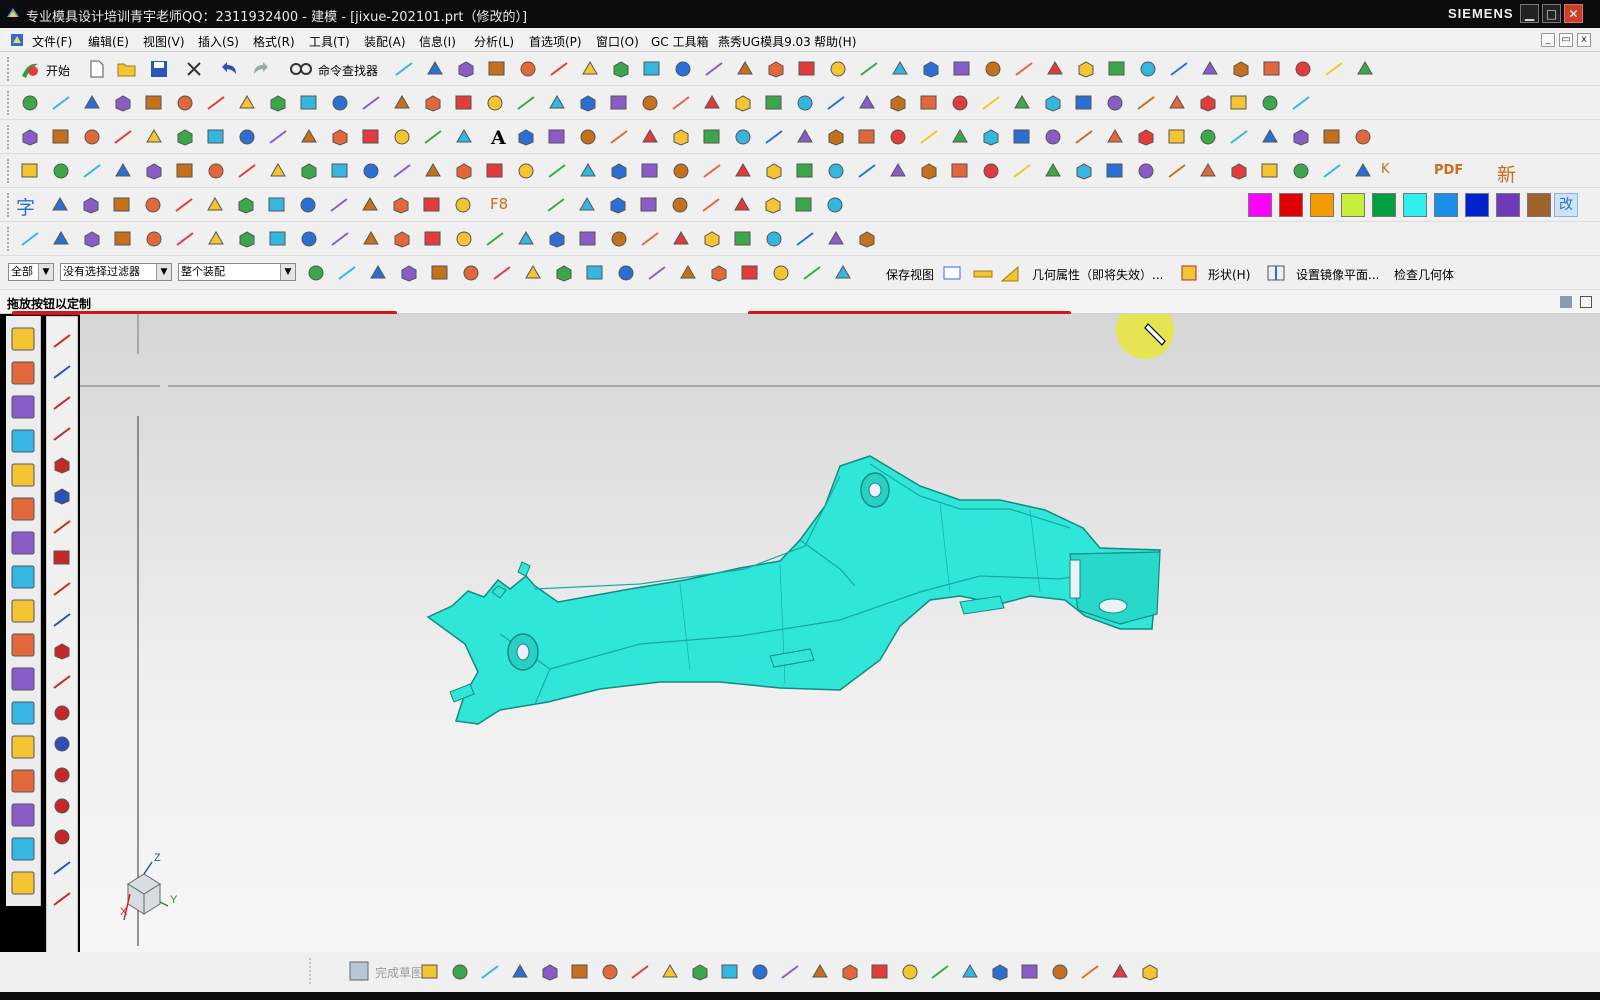 The image size is (1600, 1000). What do you see at coordinates (385, 41) in the screenshot?
I see `menu-assembly: 装配(A)` at bounding box center [385, 41].